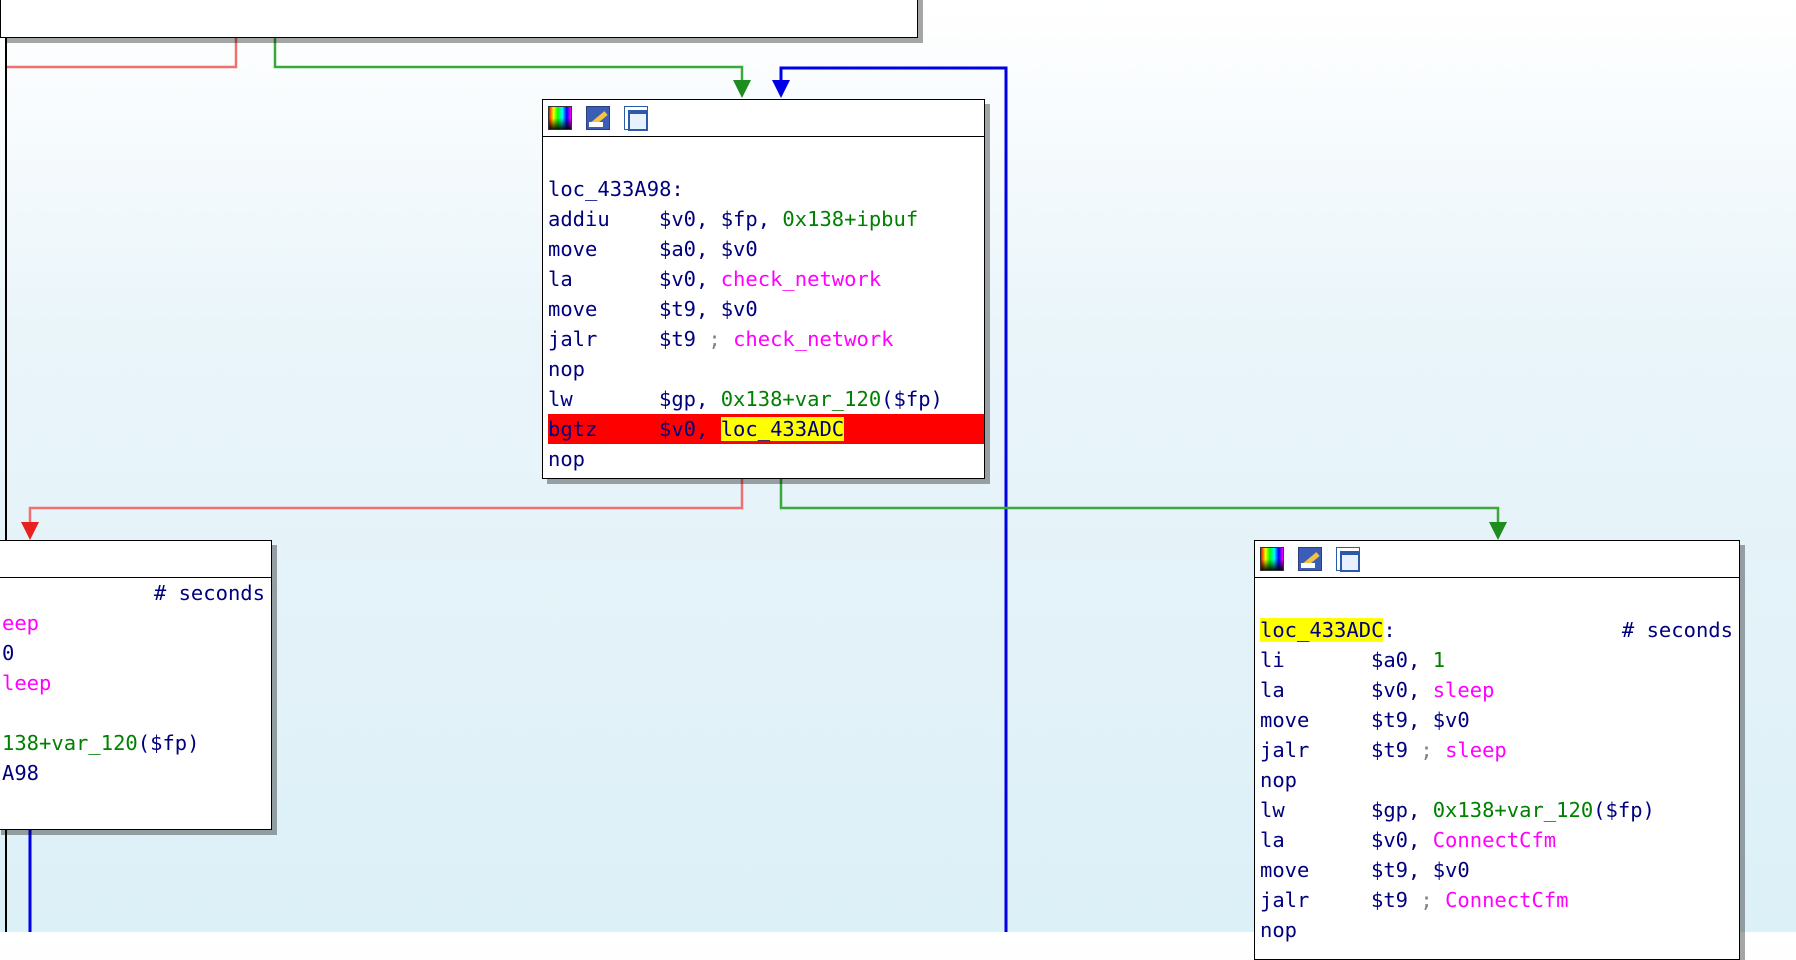 This screenshot has width=1796, height=960. I want to click on instruction-line: bgtz $v0, loc_433ADC, so click(766, 429).